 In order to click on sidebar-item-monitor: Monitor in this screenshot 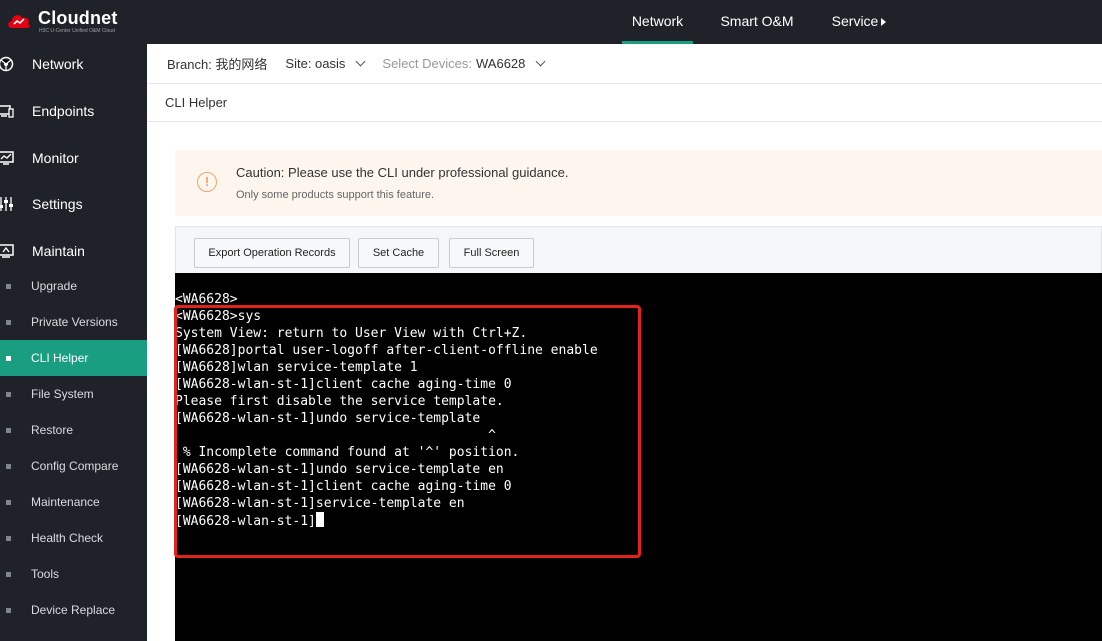, I will do `click(73, 158)`.